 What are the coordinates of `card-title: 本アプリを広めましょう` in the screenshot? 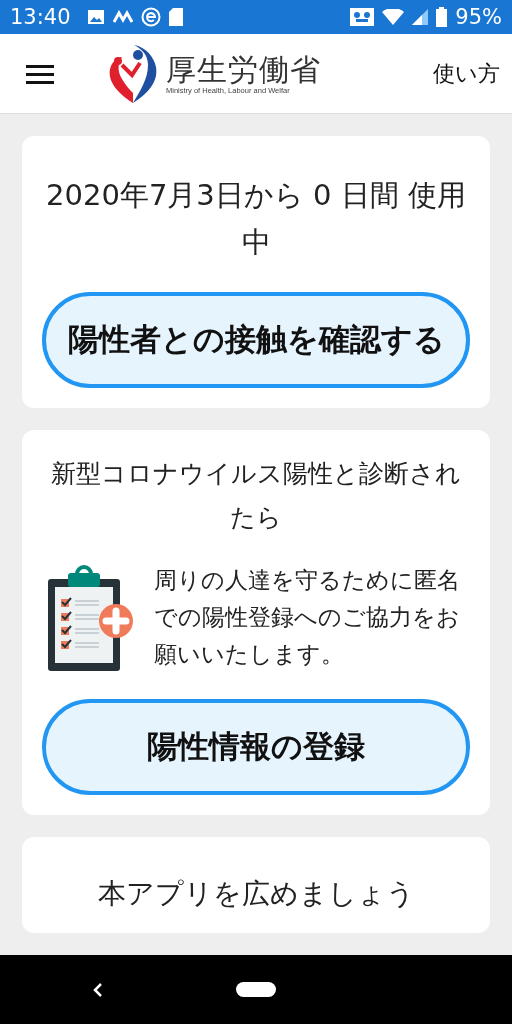 It's located at (256, 894).